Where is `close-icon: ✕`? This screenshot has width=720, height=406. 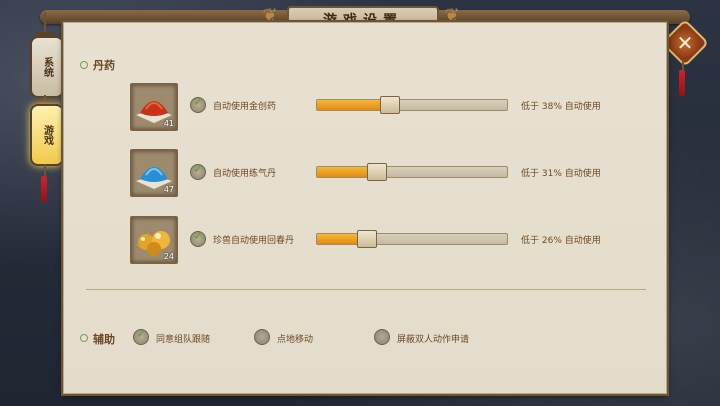
close-icon: ✕ is located at coordinates (685, 43).